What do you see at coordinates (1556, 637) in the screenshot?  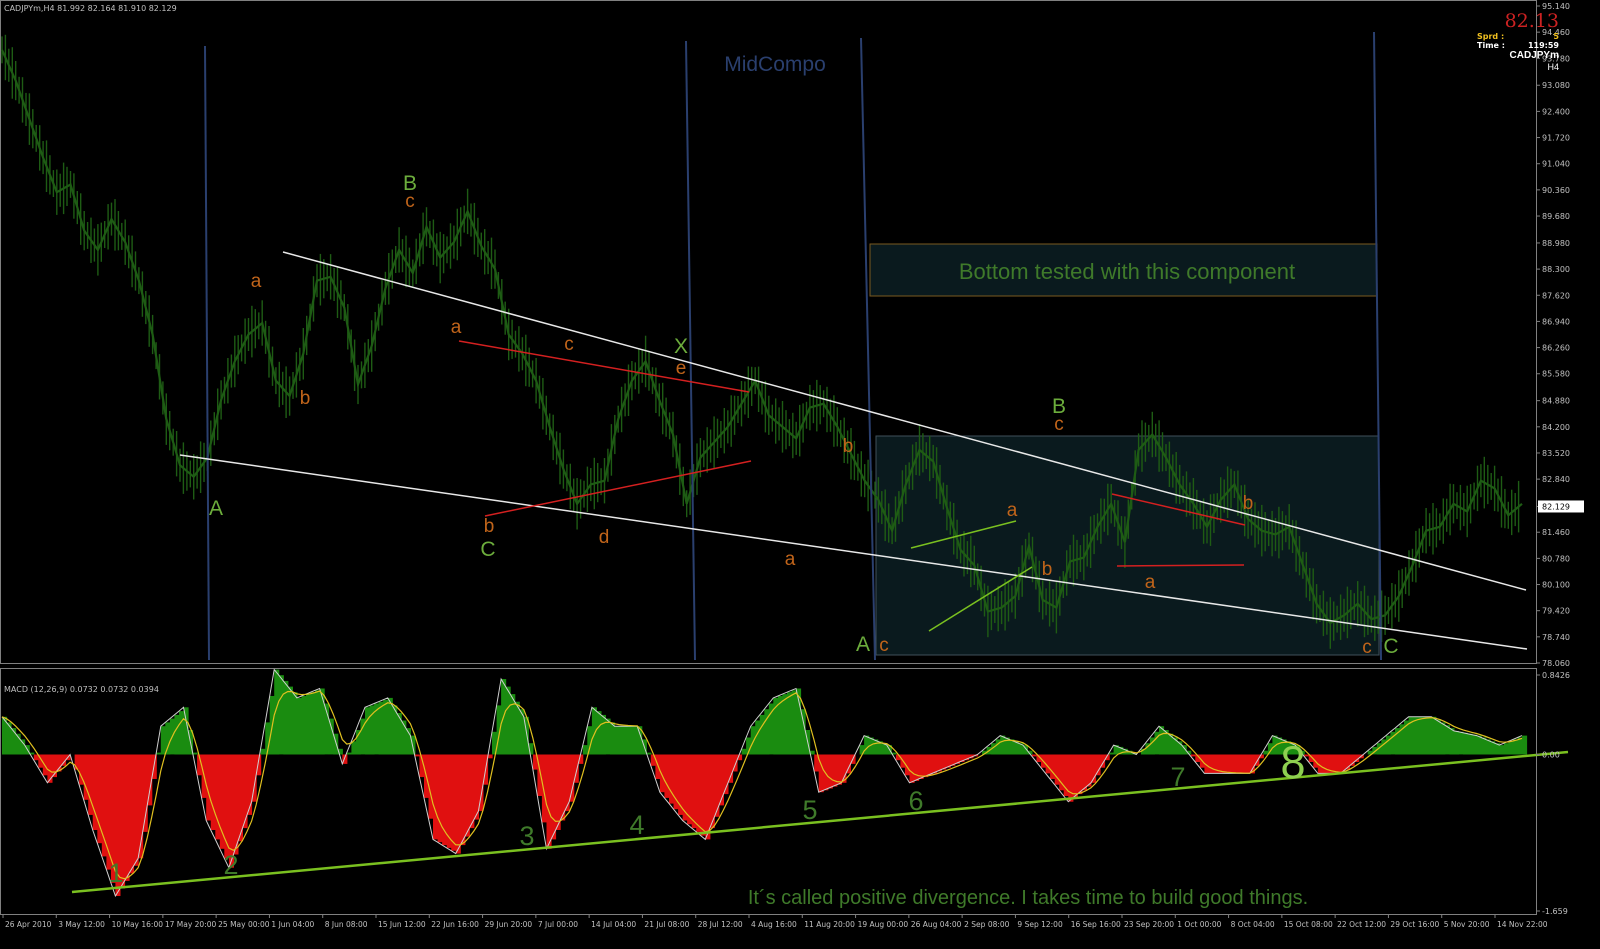 I see `price-tick-label: 78.740` at bounding box center [1556, 637].